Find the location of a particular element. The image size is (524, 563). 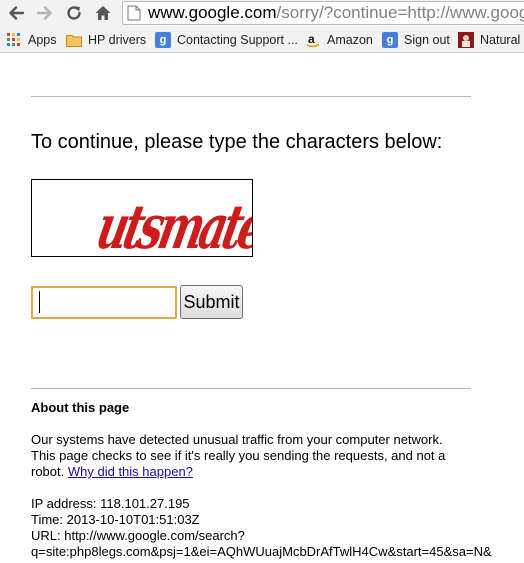

back-button is located at coordinates (16, 13).